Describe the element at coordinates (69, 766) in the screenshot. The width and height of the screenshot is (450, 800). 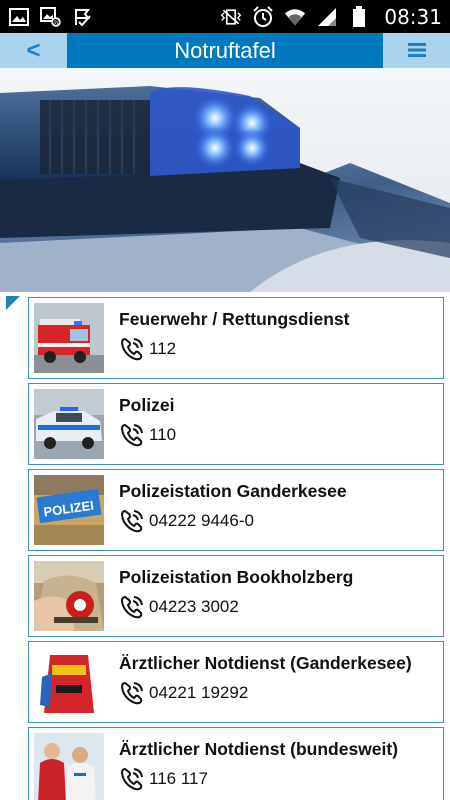
I see `doctors-thumbnail` at that location.